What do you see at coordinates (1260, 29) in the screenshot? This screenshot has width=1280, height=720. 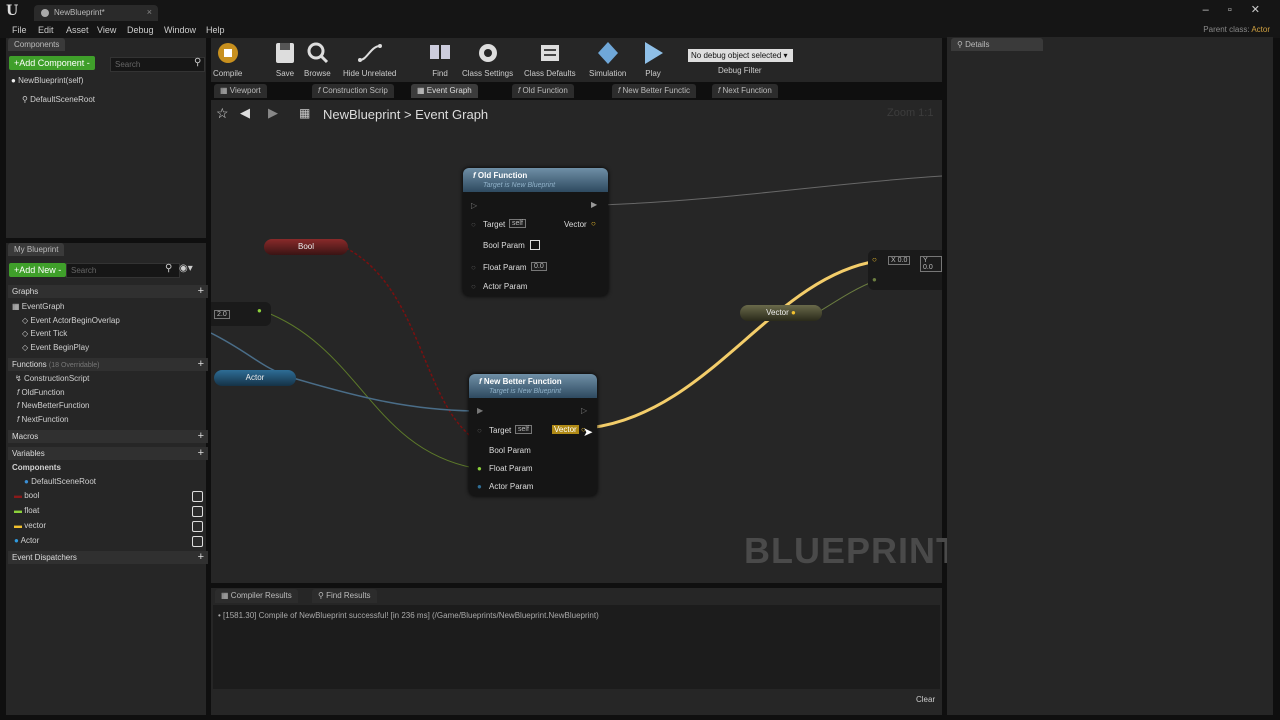 I see `parent-class-value: Actor` at bounding box center [1260, 29].